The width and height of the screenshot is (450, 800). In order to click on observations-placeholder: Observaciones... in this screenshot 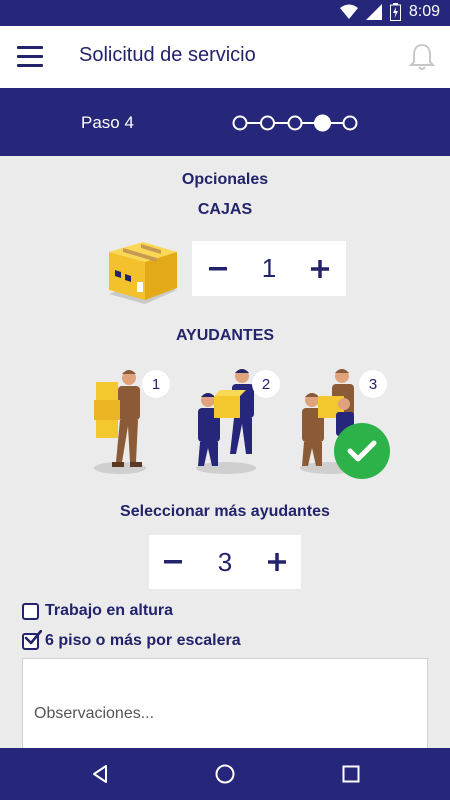, I will do `click(94, 713)`.